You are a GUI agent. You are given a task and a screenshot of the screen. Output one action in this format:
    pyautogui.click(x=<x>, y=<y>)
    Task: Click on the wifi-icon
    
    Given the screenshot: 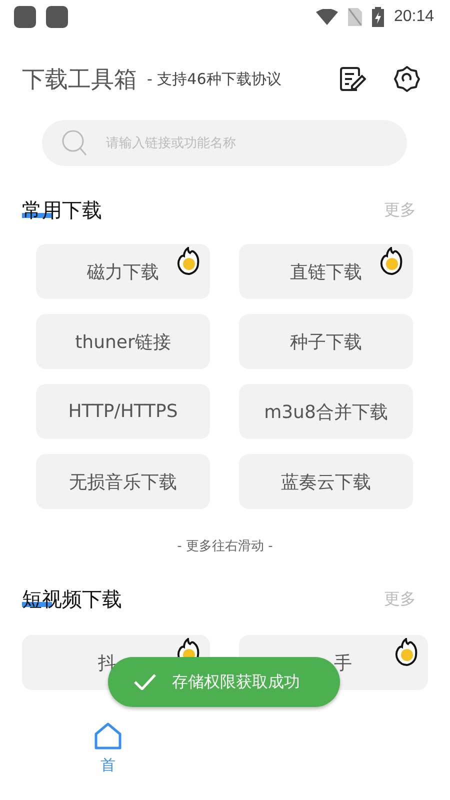 What is the action you would take?
    pyautogui.click(x=327, y=17)
    